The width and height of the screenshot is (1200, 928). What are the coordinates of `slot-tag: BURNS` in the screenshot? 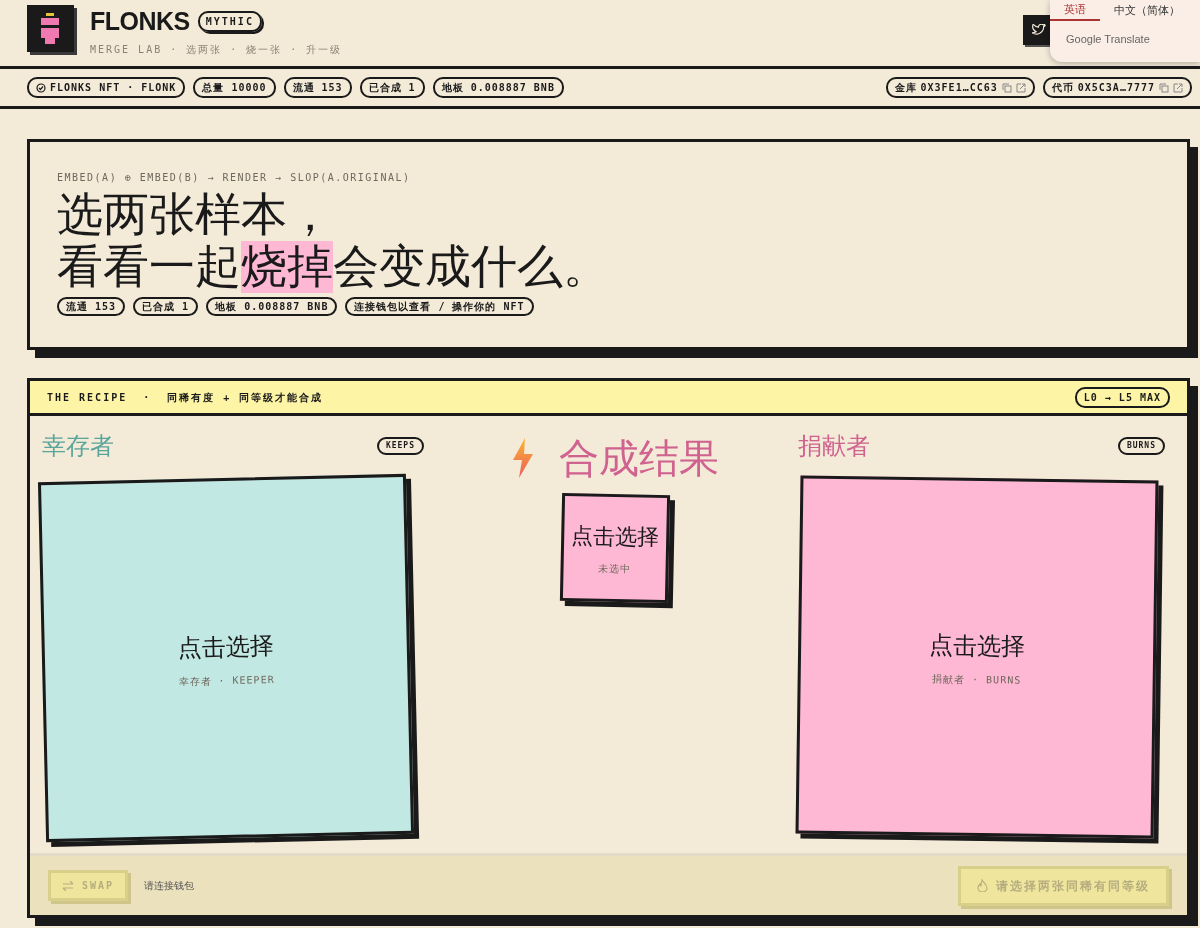 It's located at (1141, 446).